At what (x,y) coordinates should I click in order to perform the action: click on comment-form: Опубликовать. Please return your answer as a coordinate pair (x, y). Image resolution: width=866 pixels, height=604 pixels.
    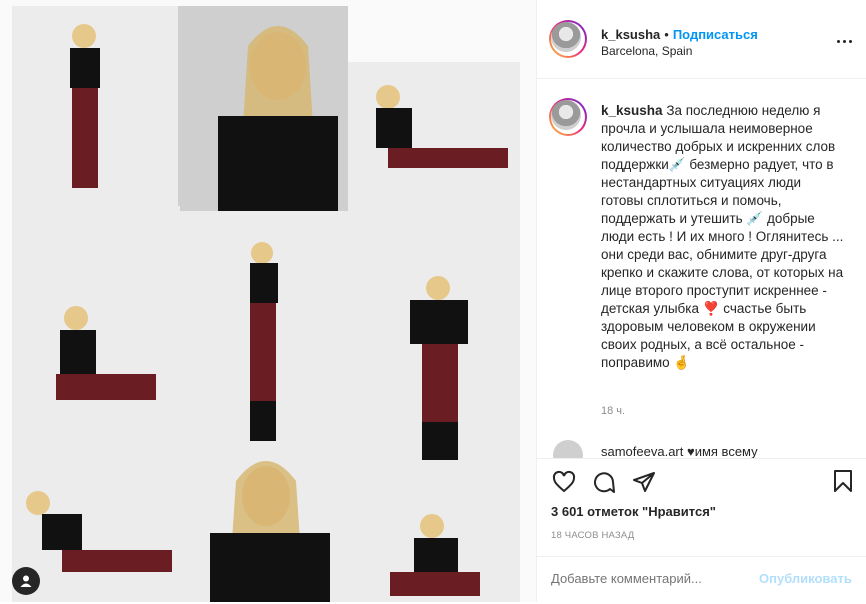
    Looking at the image, I should click on (701, 580).